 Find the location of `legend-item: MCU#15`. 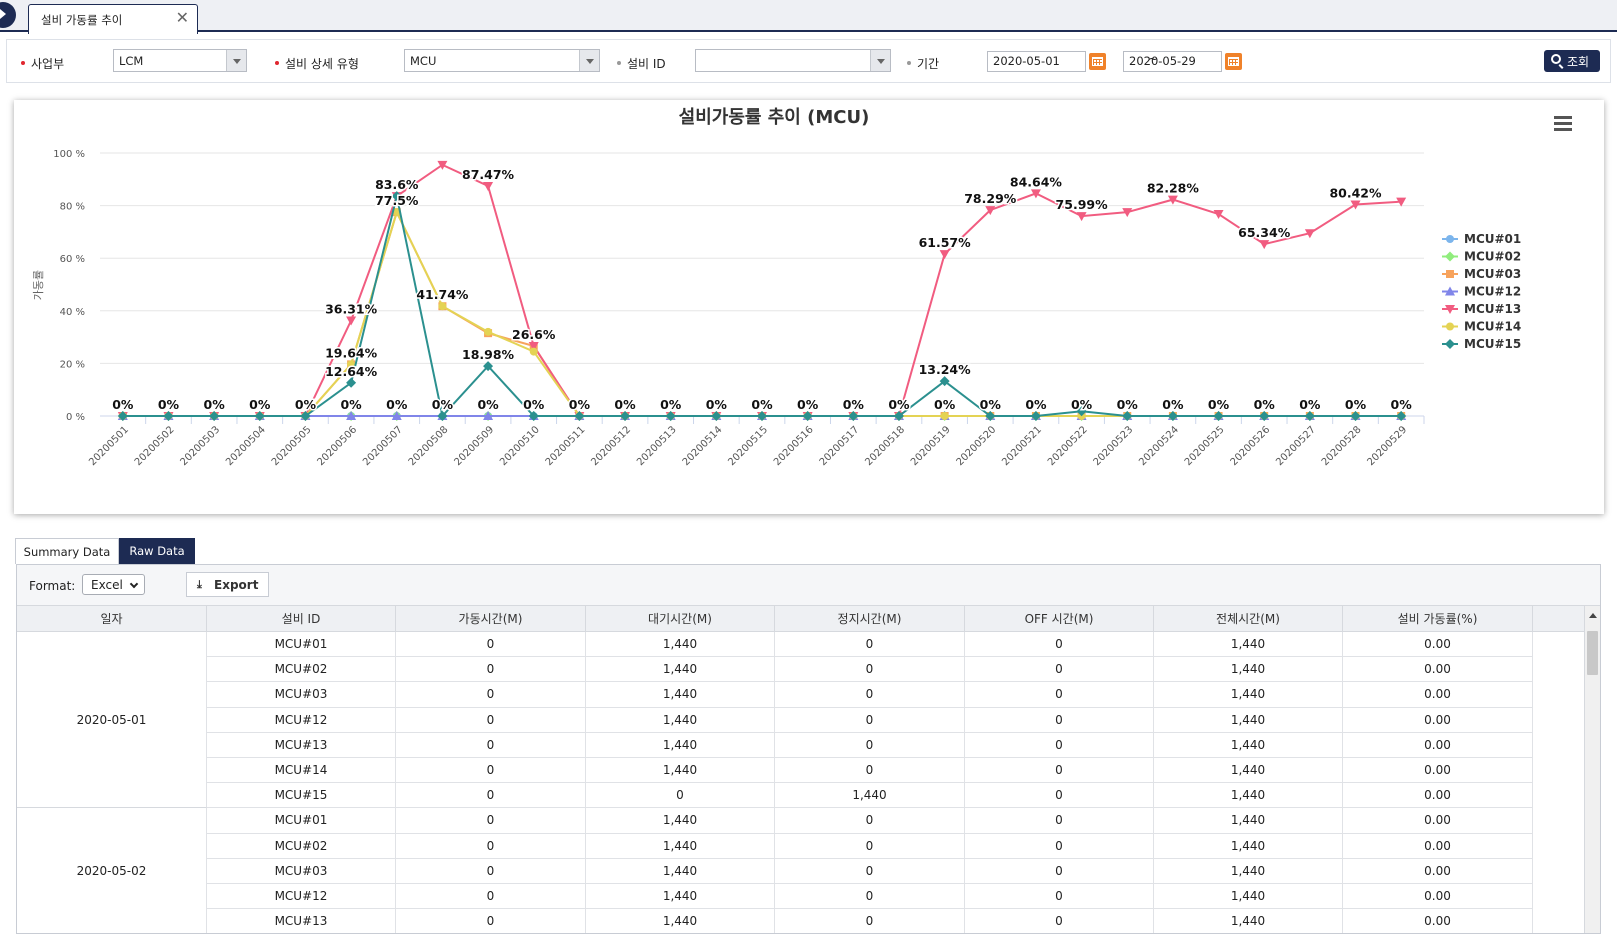

legend-item: MCU#15 is located at coordinates (1481, 344).